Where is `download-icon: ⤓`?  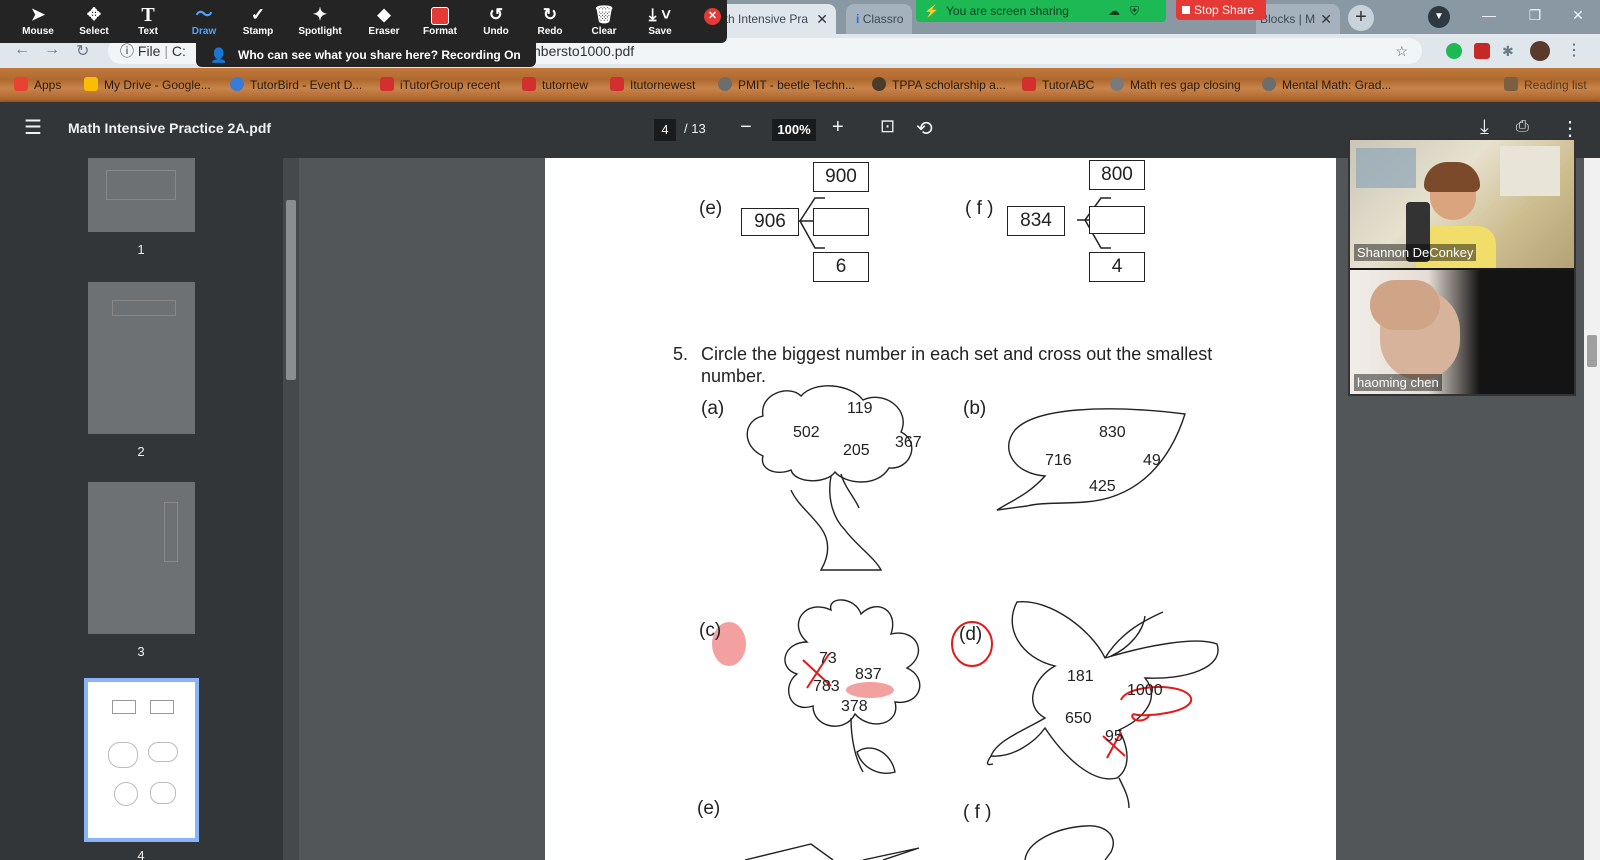
download-icon: ⤓ is located at coordinates (1484, 127).